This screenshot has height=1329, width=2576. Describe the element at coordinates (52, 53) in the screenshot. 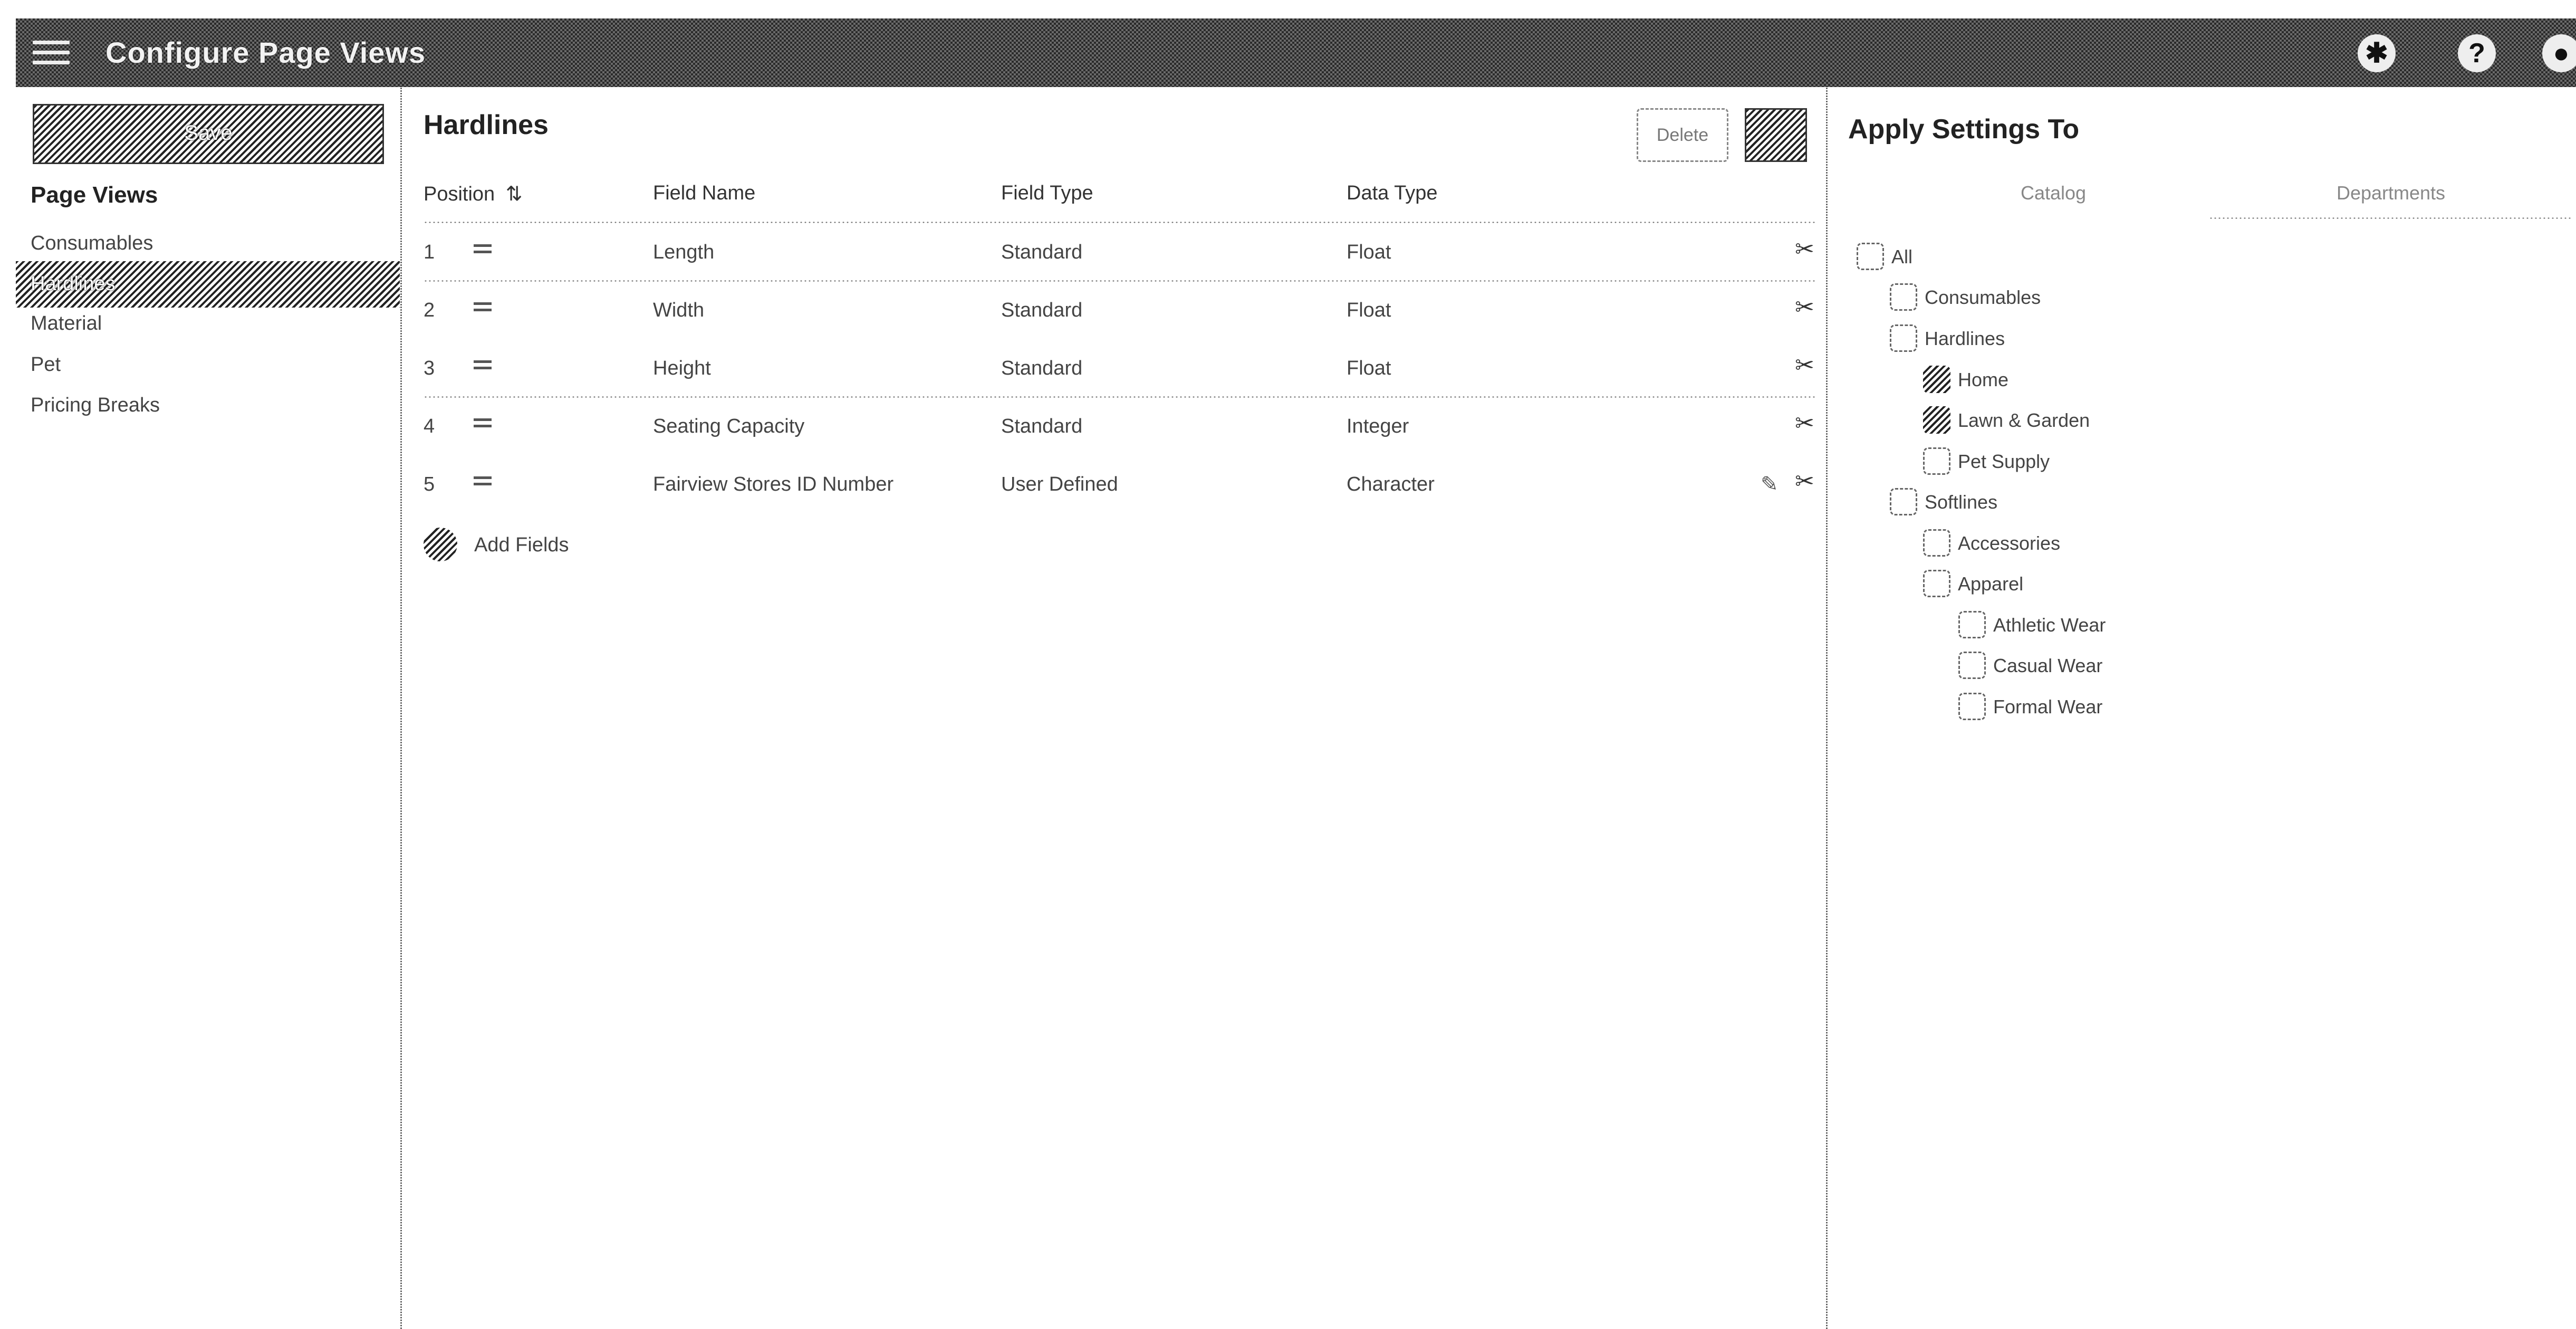

I see `hamburger-menu-icon` at that location.